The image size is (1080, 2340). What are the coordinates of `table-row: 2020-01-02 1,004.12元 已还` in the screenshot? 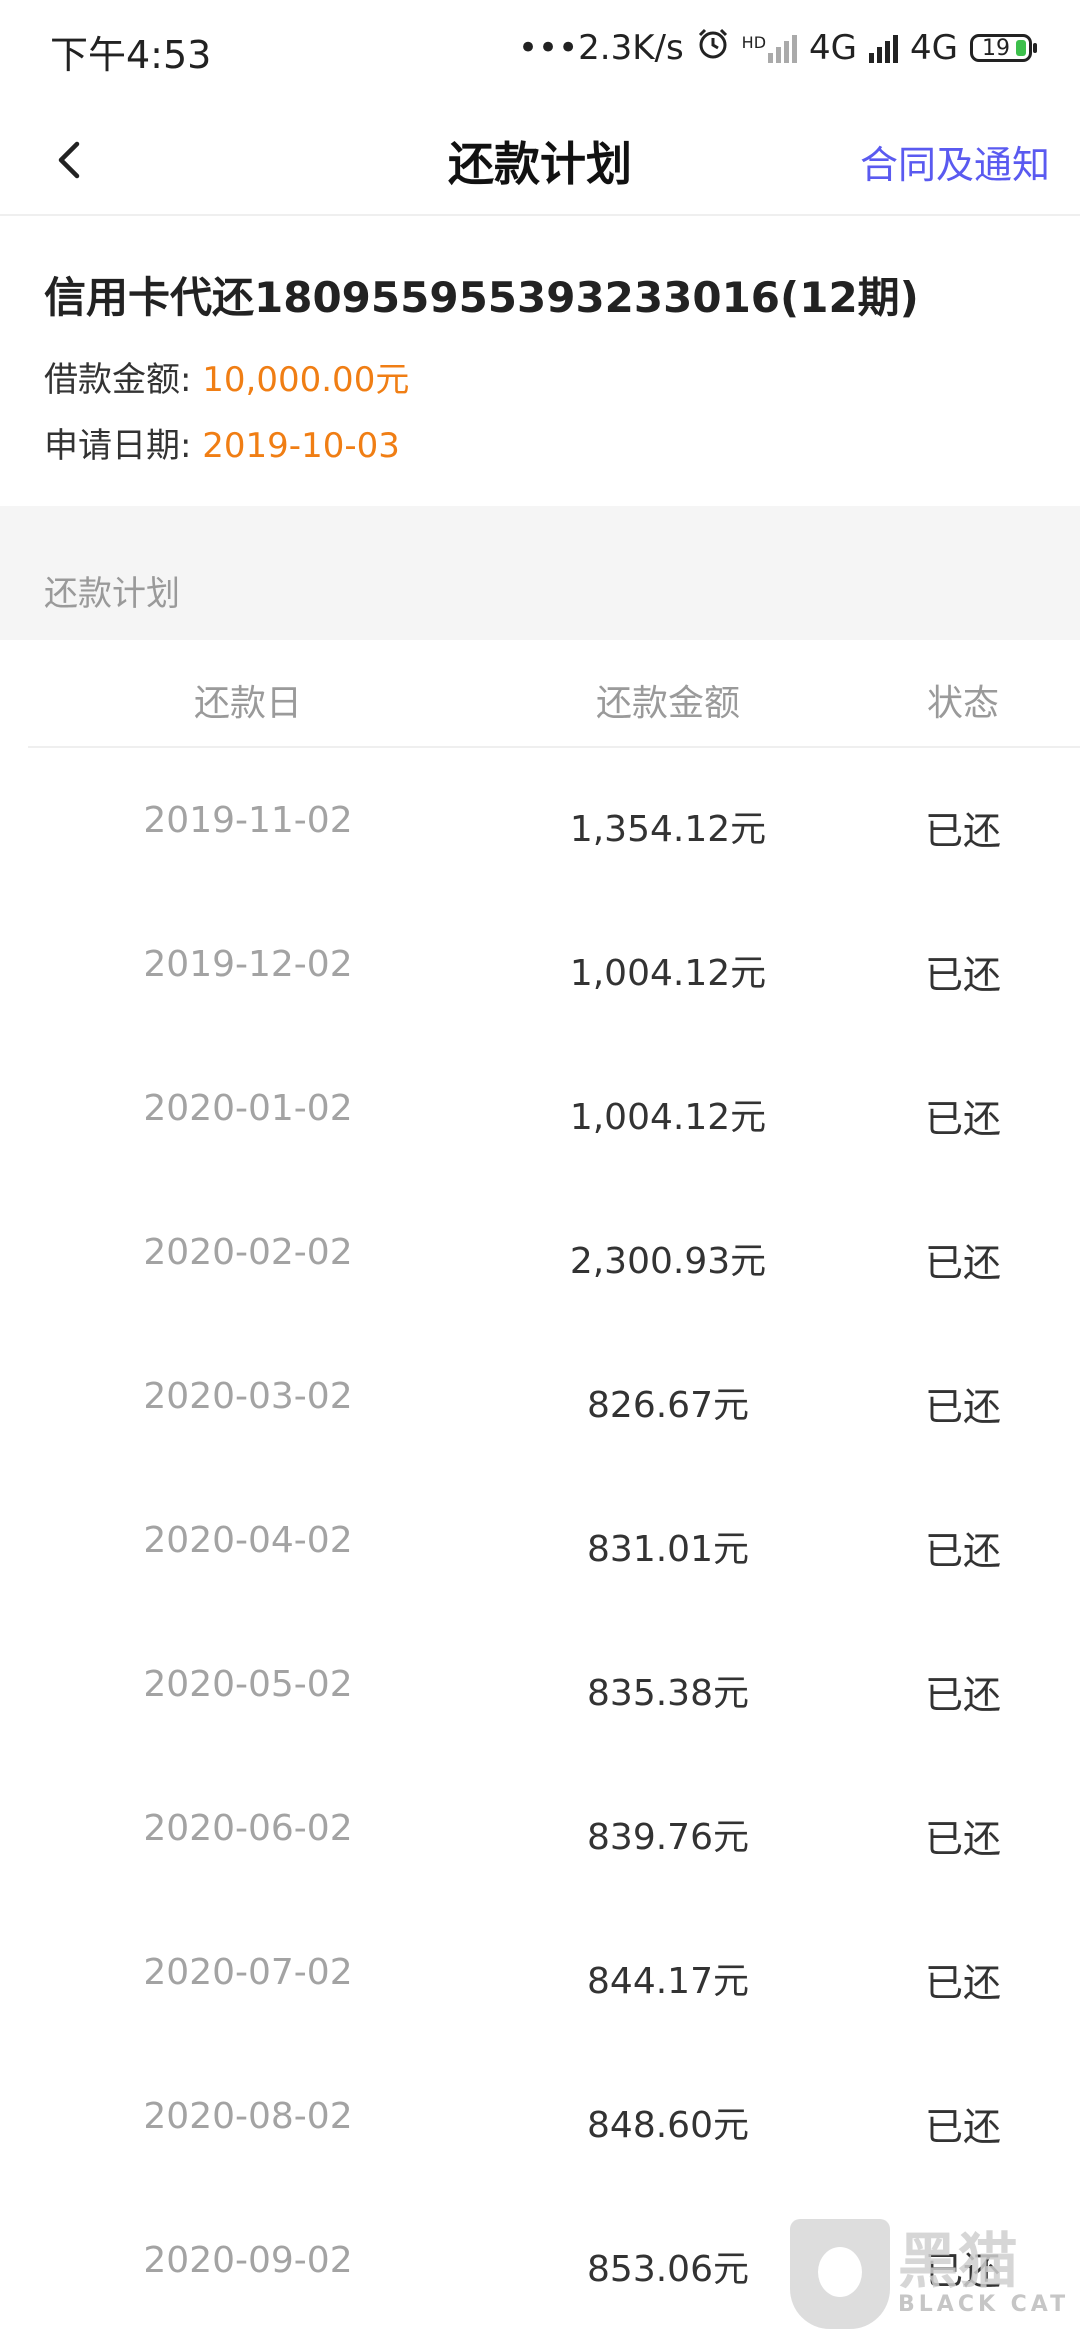 It's located at (554, 1108).